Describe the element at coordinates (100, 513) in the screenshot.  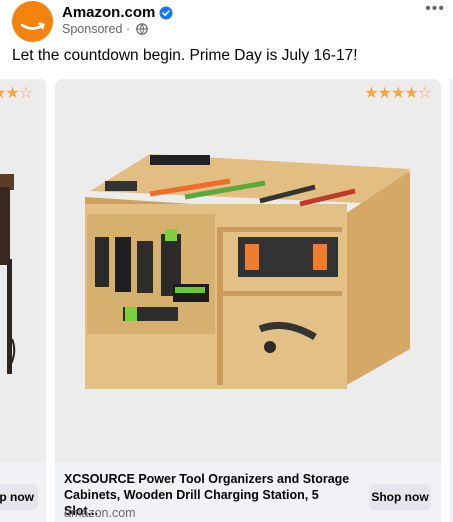
I see `product-domain: amazon.com` at that location.